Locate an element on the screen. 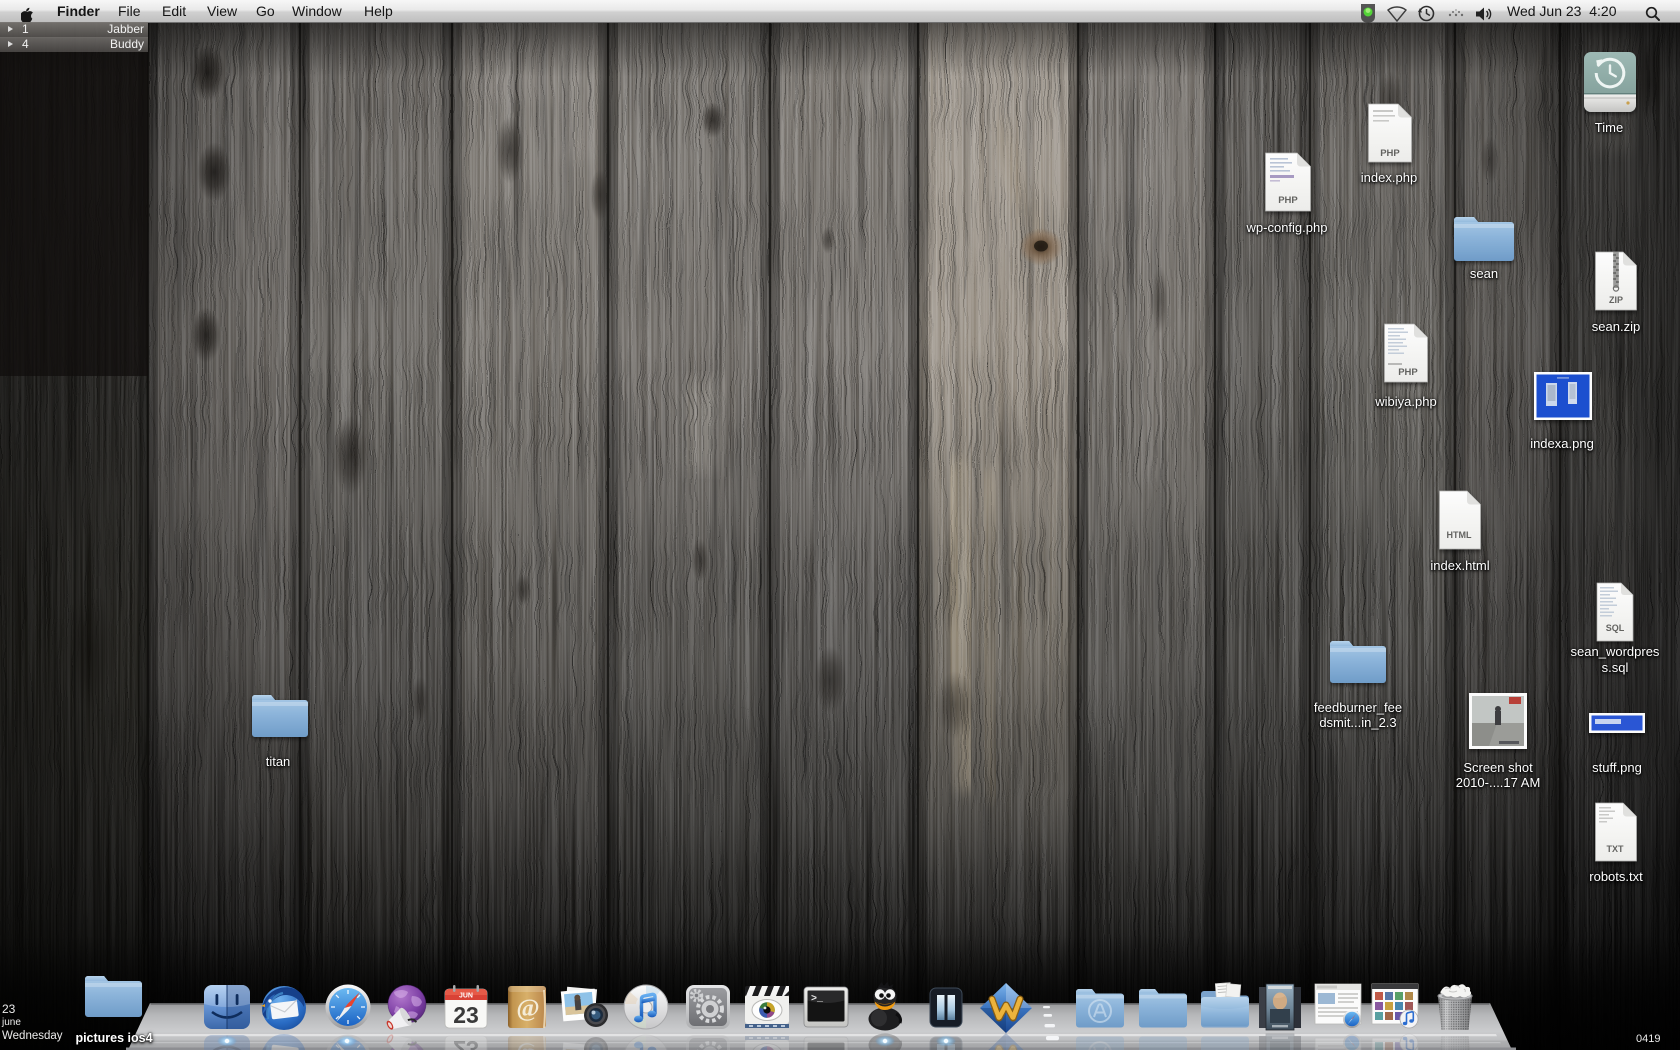 The width and height of the screenshot is (1680, 1050). svg-text: HTML is located at coordinates (1459, 535).